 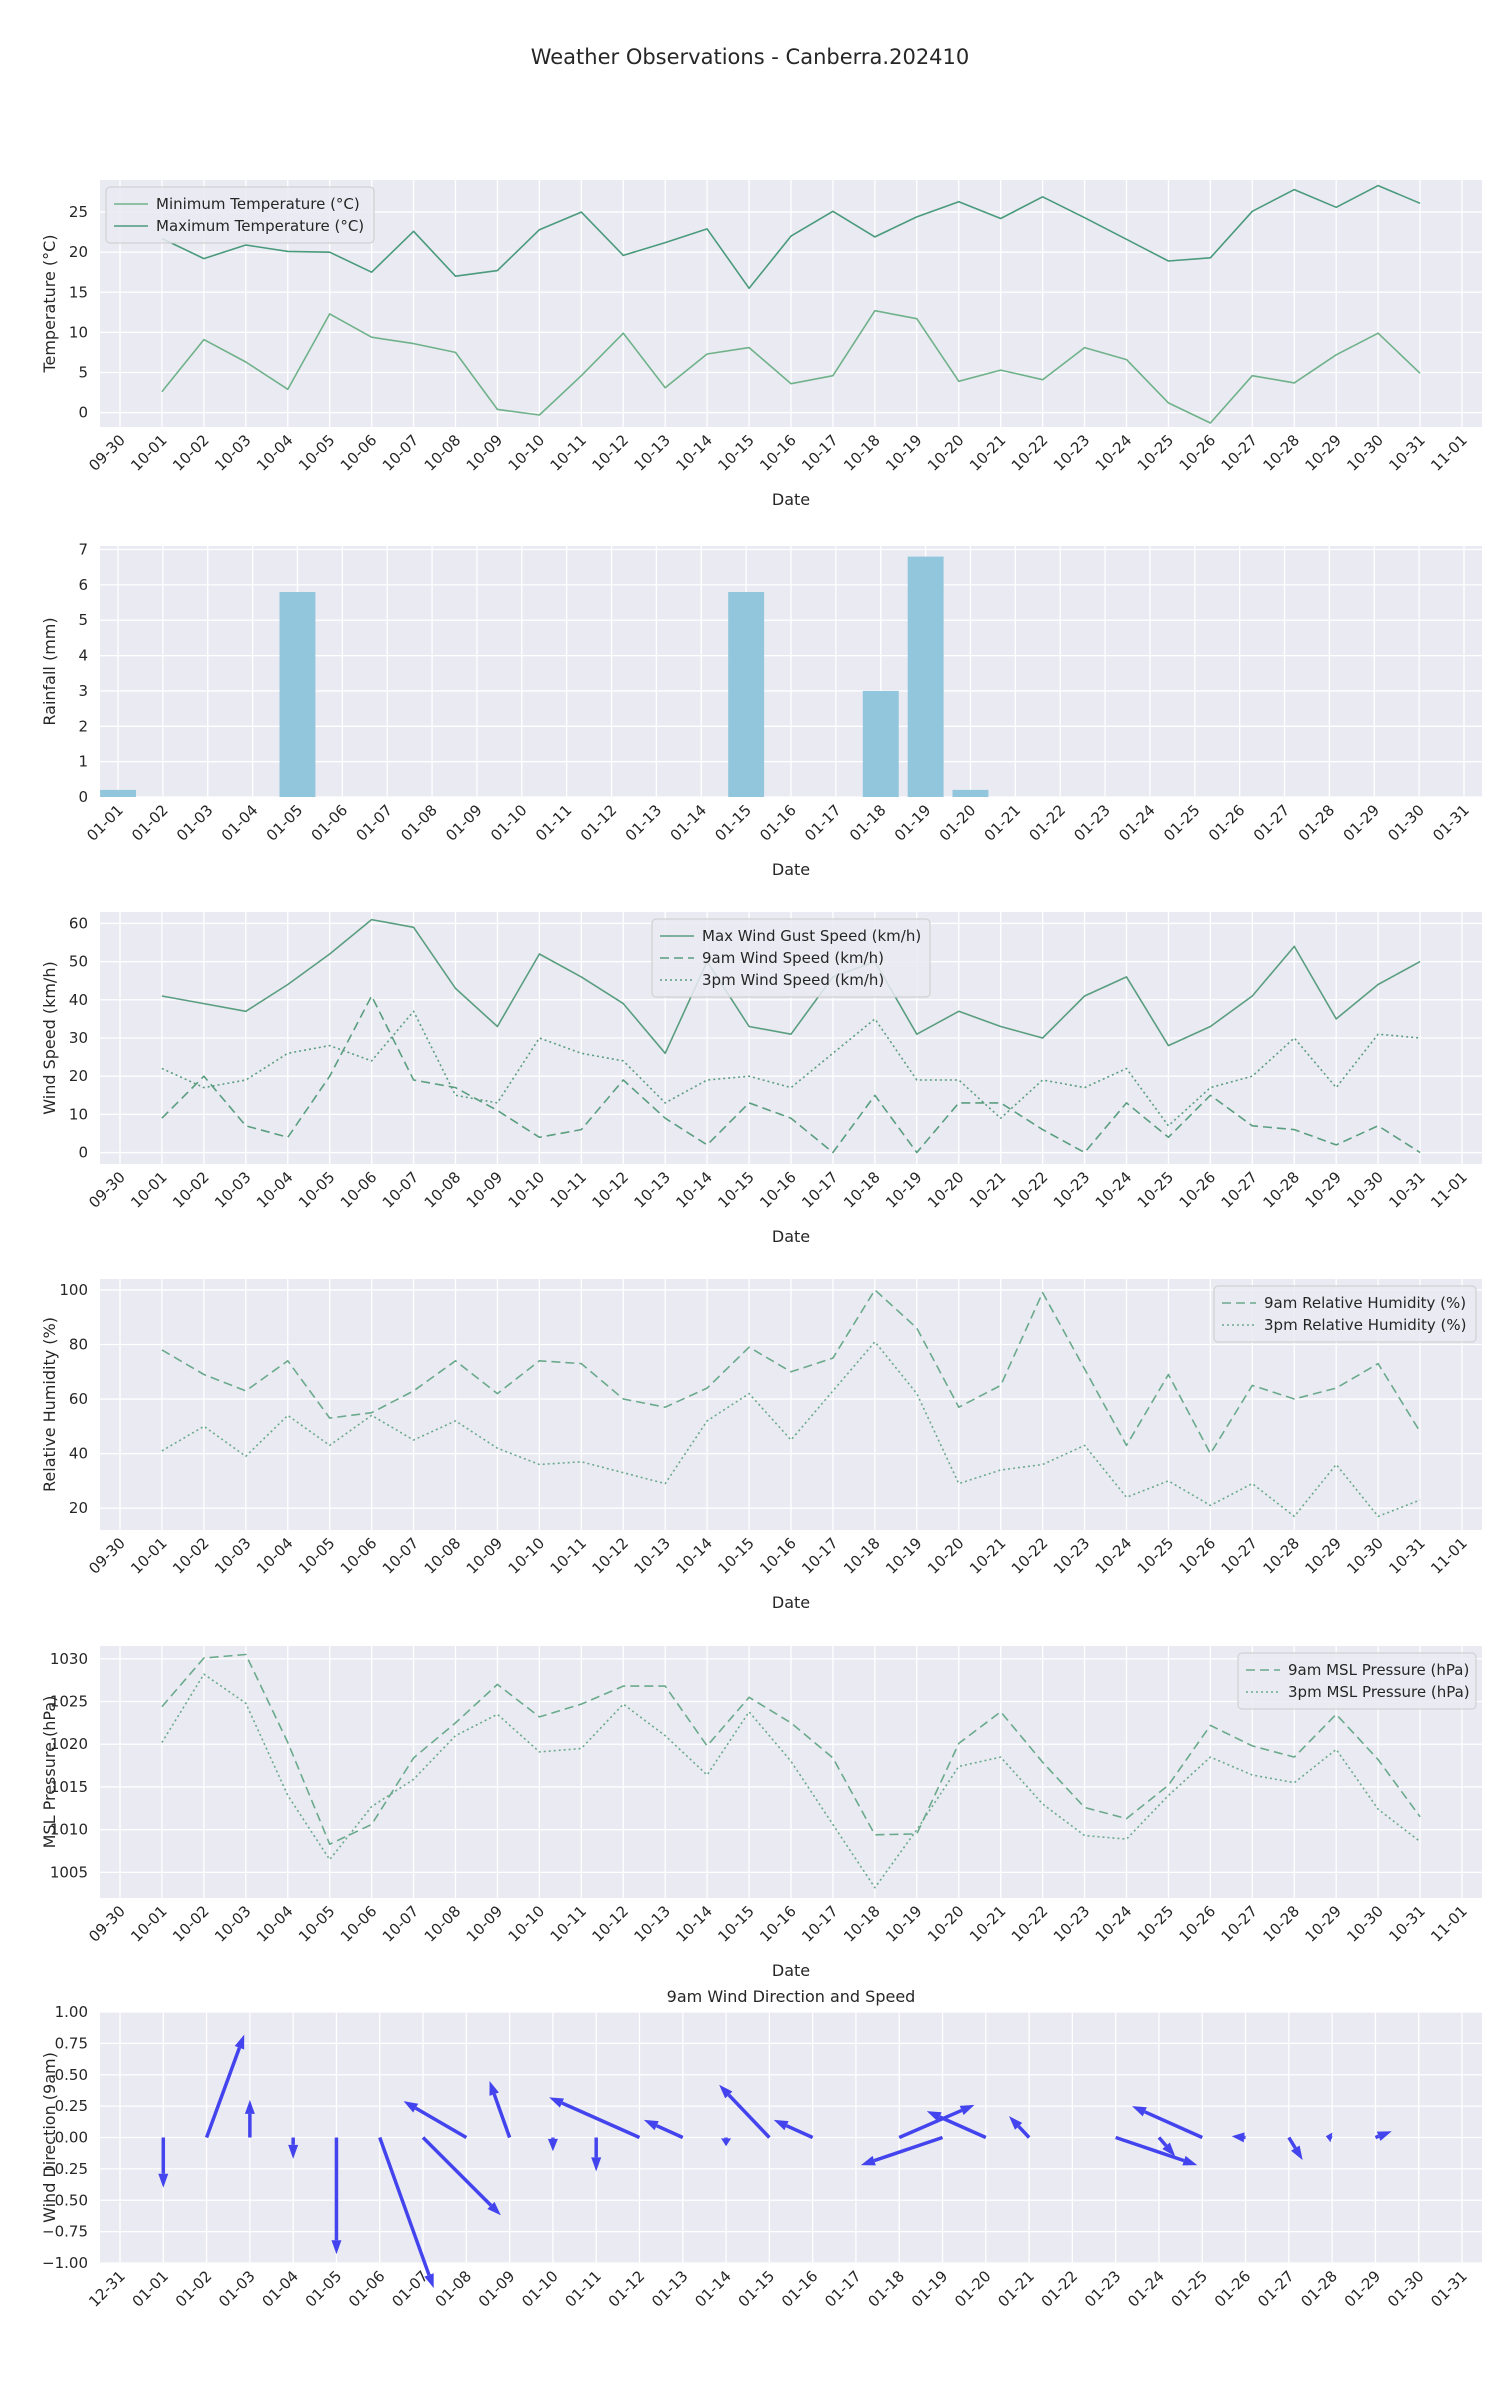 I want to click on y-tick-label: −0.75, so click(x=65, y=2232).